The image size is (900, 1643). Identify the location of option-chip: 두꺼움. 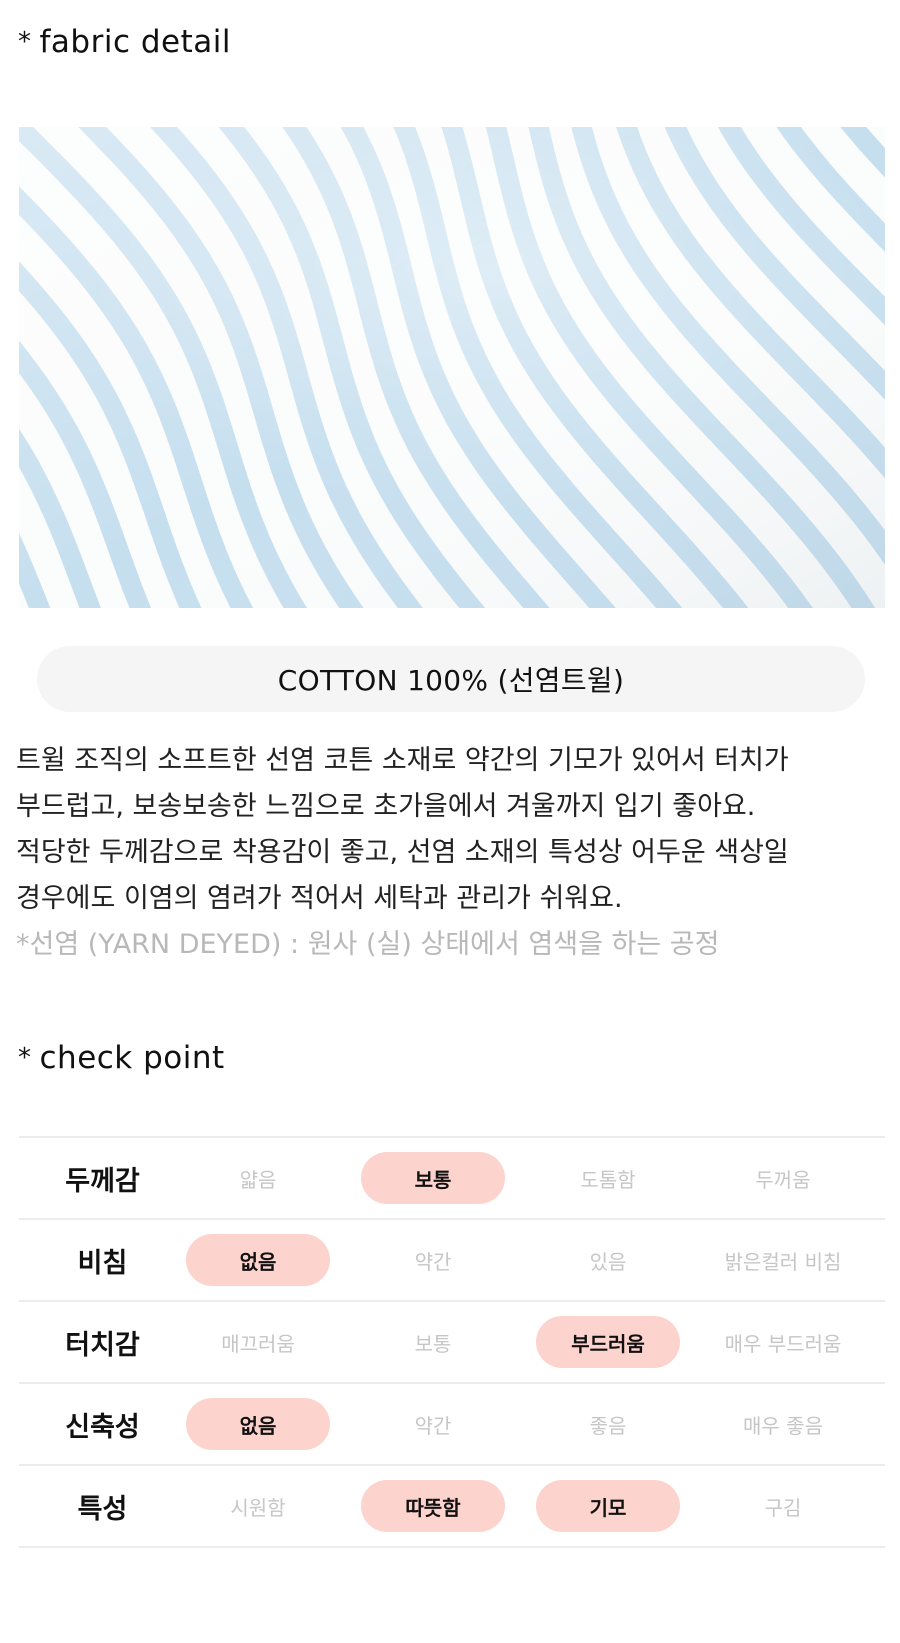
(783, 1179).